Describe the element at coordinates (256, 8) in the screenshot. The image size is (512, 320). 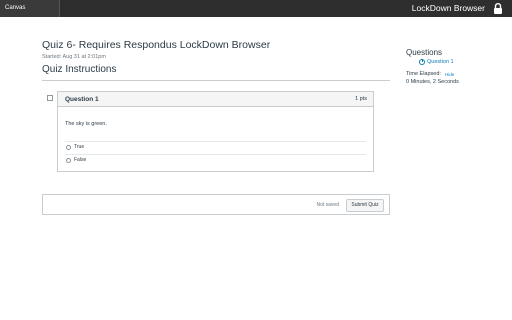
I see `lockdown-toolbar: Canvas LockDown Browser` at that location.